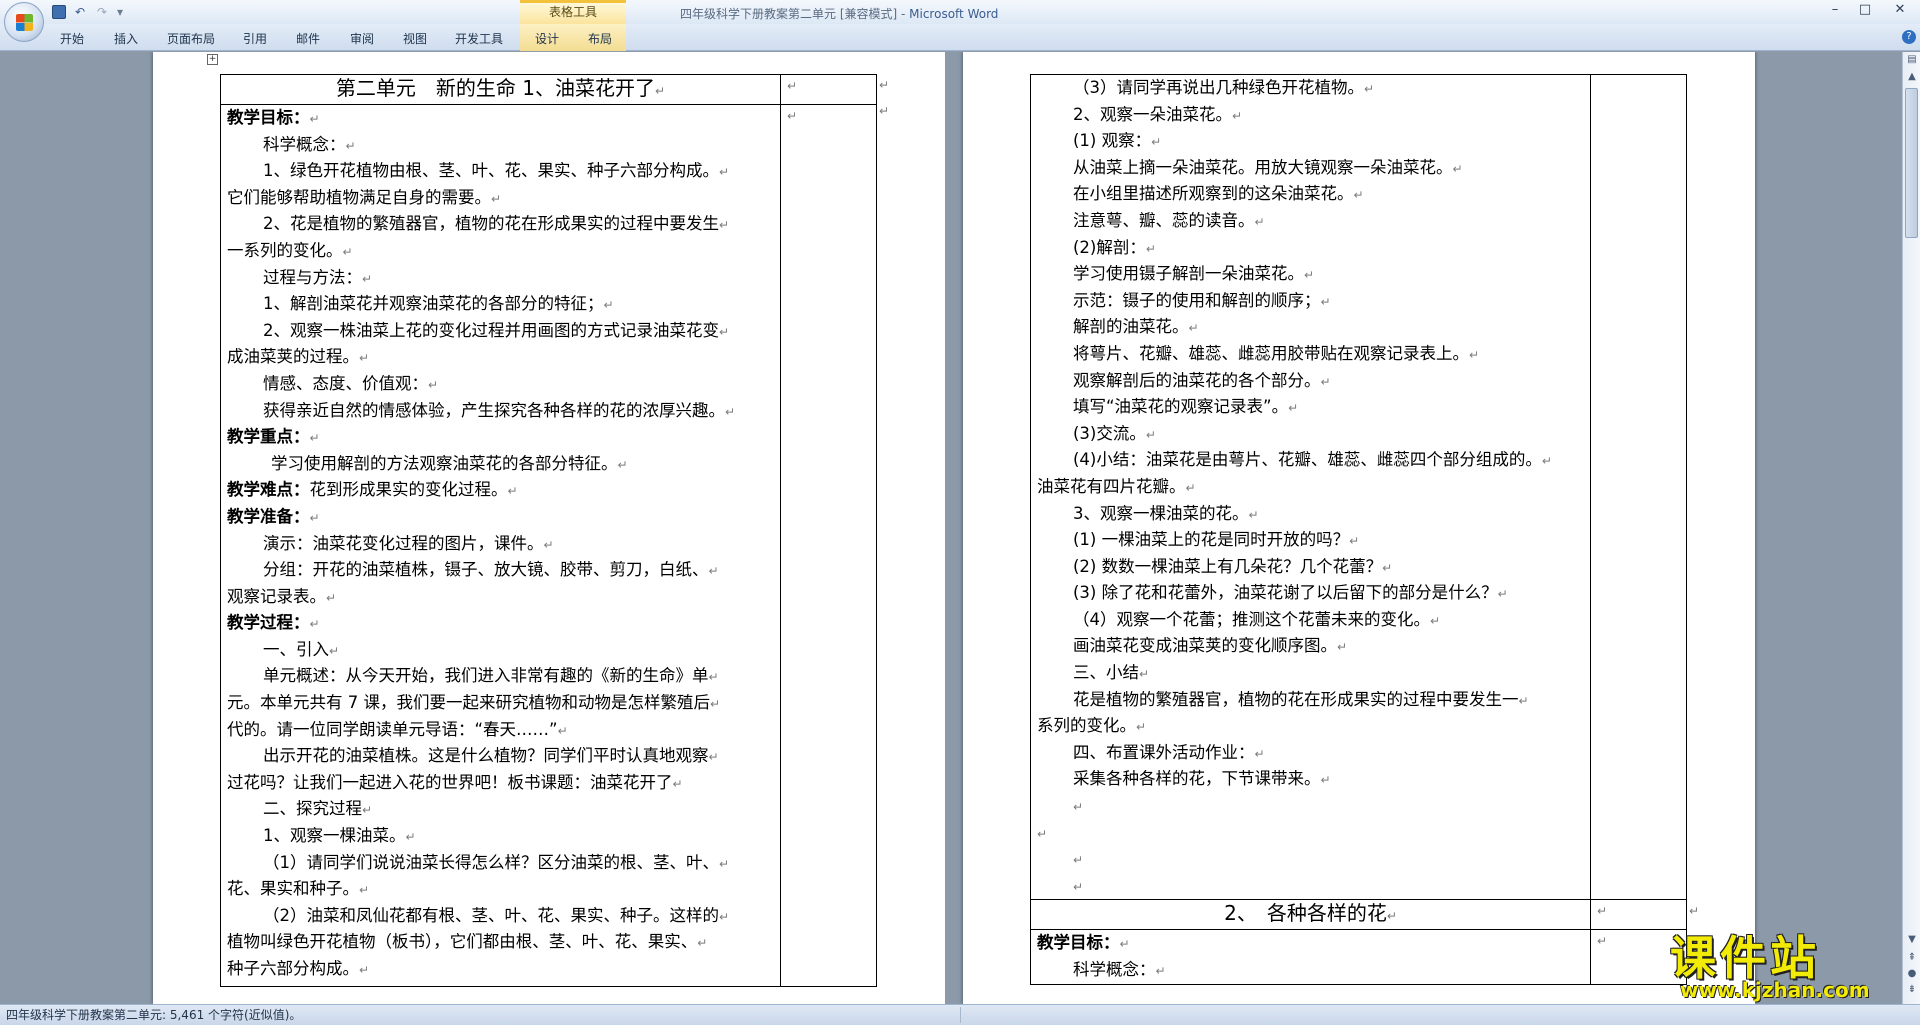  What do you see at coordinates (1312, 407) in the screenshot?
I see `text-line: 填写“油菜花的观察记录表”。↵` at bounding box center [1312, 407].